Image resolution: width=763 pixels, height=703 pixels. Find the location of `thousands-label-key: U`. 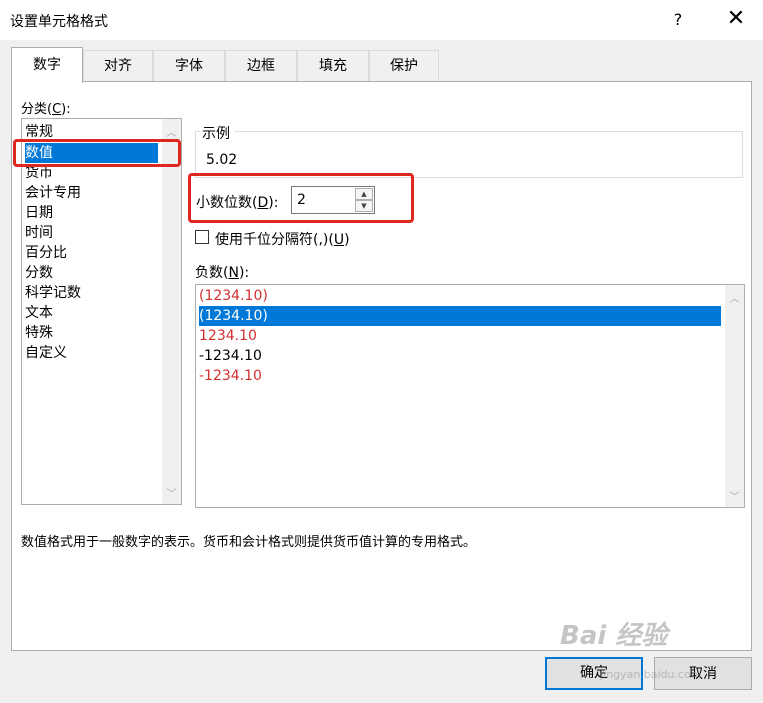

thousands-label-key: U is located at coordinates (339, 240).